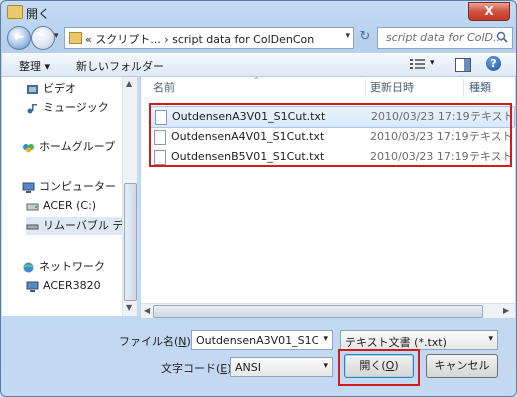  I want to click on nav-item-homegroup: ホームグループ, so click(68, 147).